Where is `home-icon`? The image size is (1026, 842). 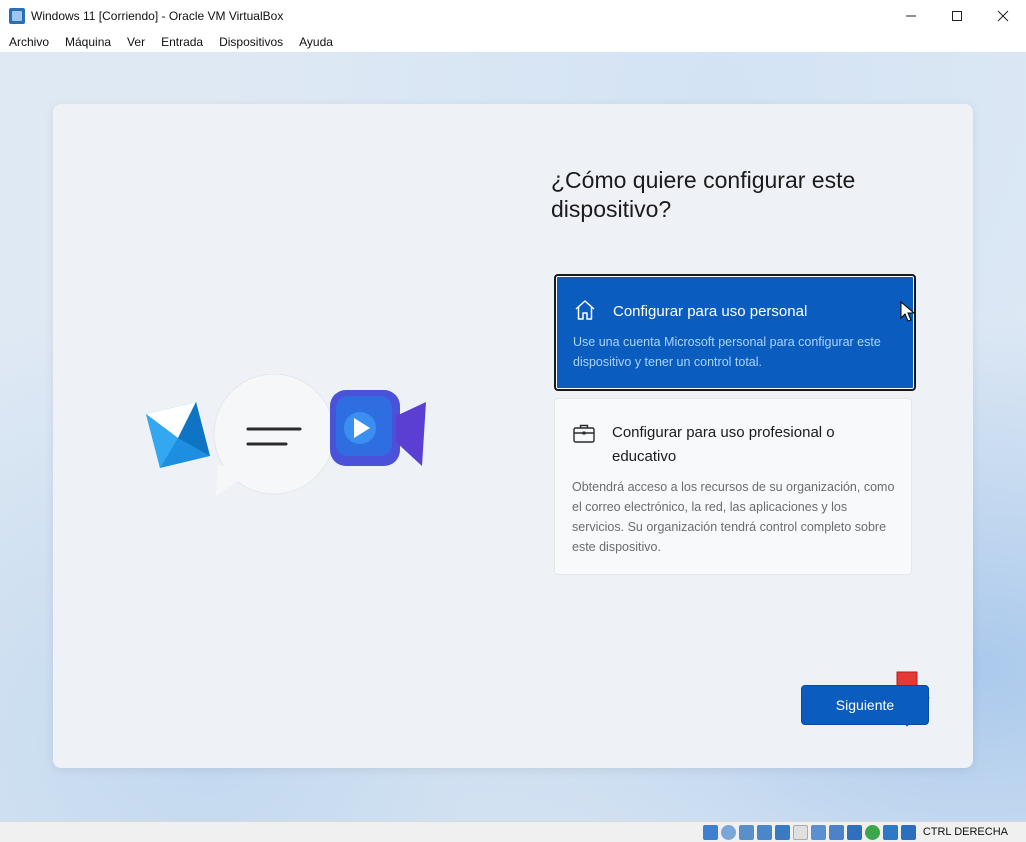
home-icon is located at coordinates (585, 310).